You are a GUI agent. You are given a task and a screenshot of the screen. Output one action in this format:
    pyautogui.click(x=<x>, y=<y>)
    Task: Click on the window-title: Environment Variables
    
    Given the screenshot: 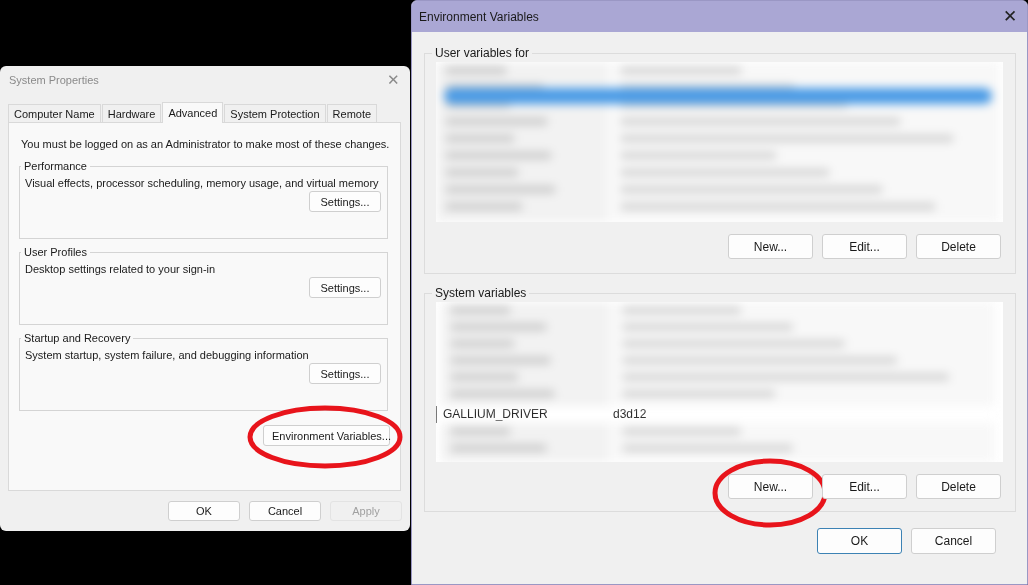 What is the action you would take?
    pyautogui.click(x=479, y=16)
    